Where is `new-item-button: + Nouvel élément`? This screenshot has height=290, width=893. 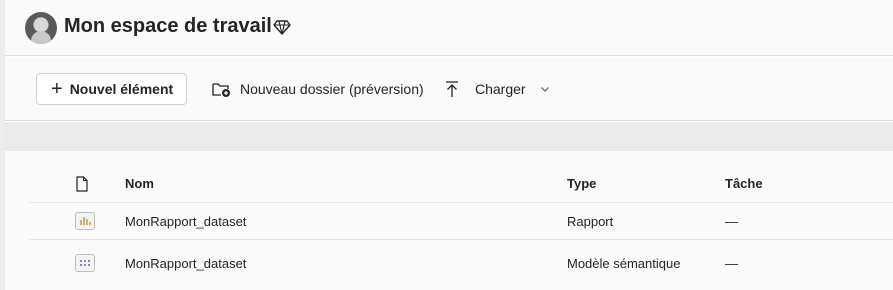
new-item-button: + Nouvel élément is located at coordinates (111, 89).